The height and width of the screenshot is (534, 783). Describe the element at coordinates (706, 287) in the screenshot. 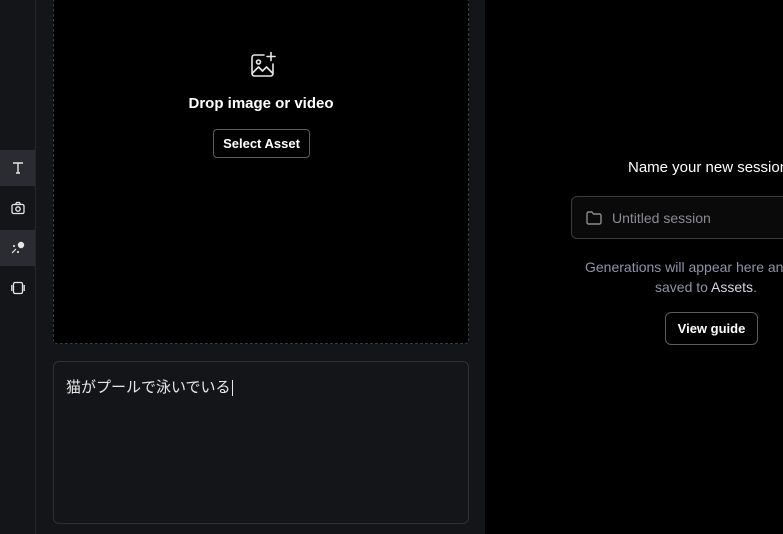

I see `note-line-2: saved to Assets.` at that location.